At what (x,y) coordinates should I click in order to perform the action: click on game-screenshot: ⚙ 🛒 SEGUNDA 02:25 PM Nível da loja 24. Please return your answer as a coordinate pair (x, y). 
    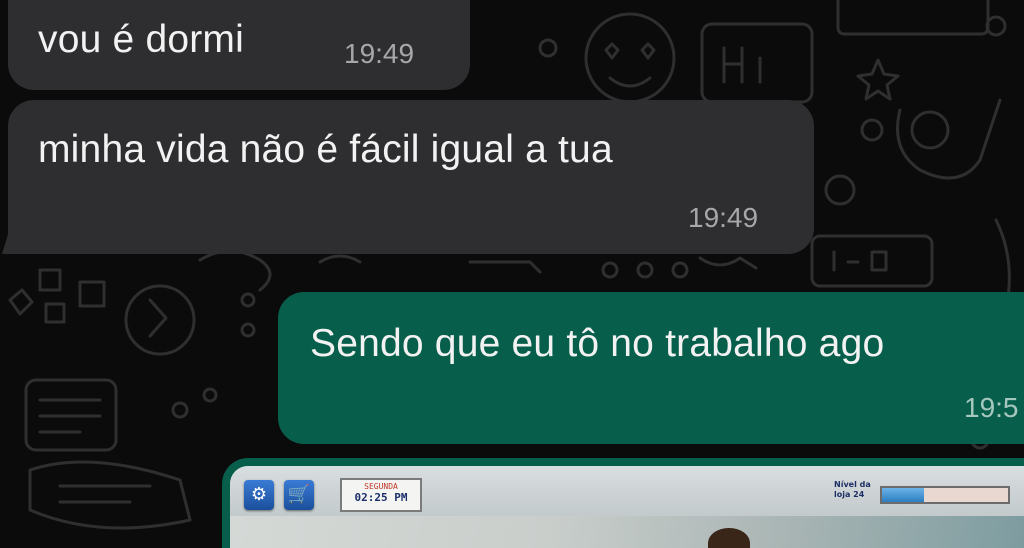
    Looking at the image, I should click on (627, 507).